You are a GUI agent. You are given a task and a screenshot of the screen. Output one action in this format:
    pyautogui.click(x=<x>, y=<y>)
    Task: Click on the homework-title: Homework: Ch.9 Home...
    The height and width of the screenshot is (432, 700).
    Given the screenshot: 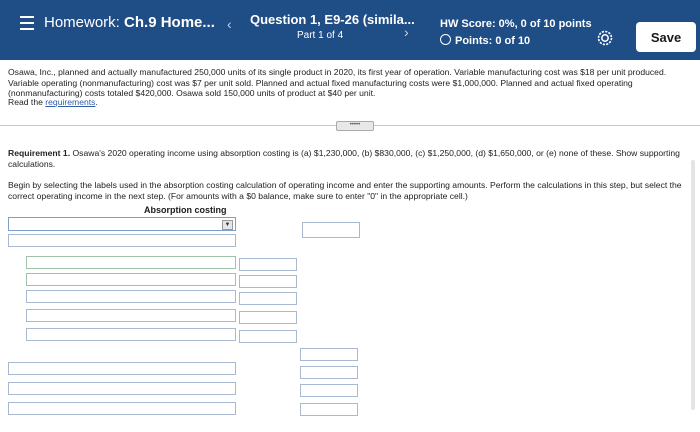 What is the action you would take?
    pyautogui.click(x=129, y=22)
    